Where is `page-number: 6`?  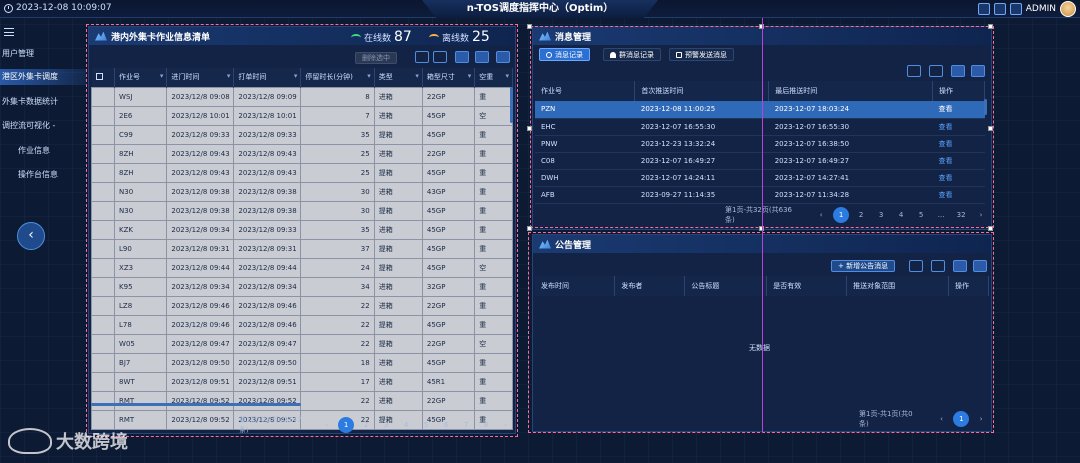 page-number: 6 is located at coordinates (446, 425).